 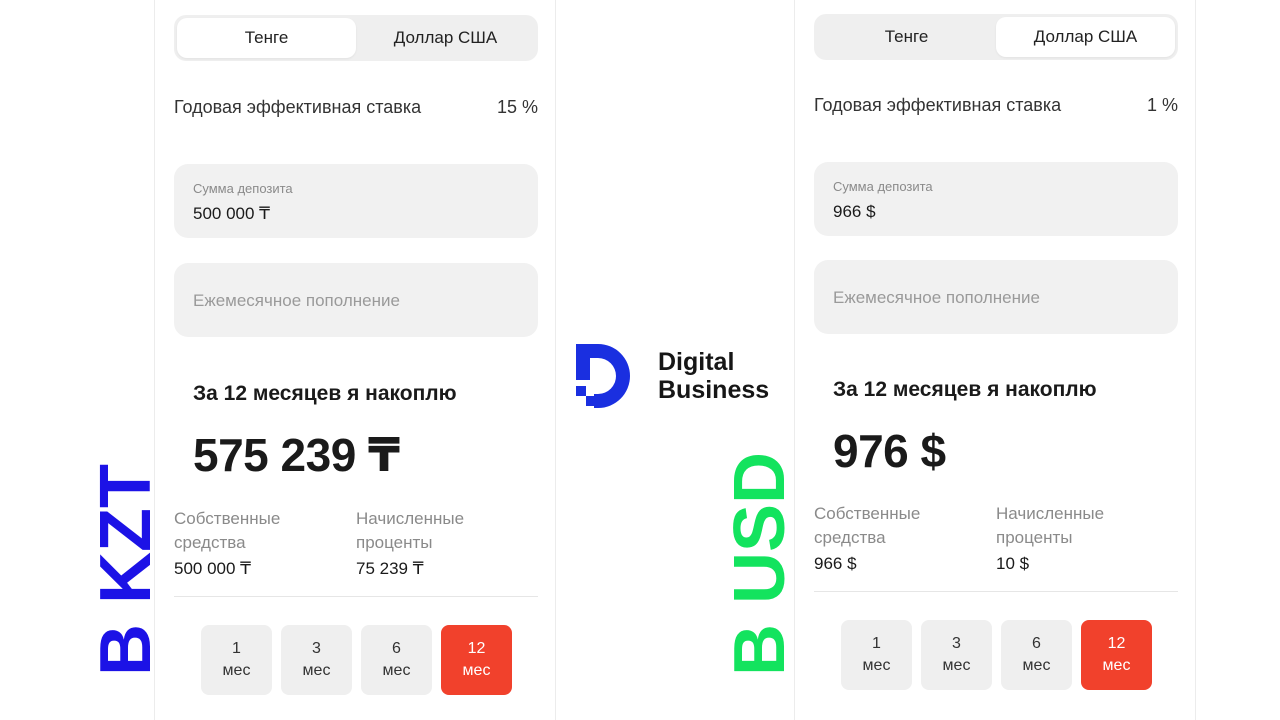 What do you see at coordinates (390, 568) in the screenshot?
I see `accrued-interest-value: 75 239 ₸` at bounding box center [390, 568].